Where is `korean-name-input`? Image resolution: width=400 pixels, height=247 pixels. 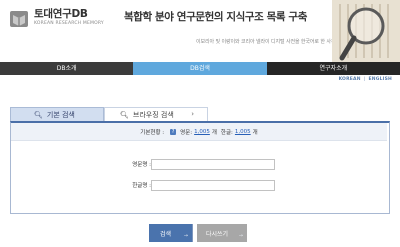
korean-name-input is located at coordinates (213, 185).